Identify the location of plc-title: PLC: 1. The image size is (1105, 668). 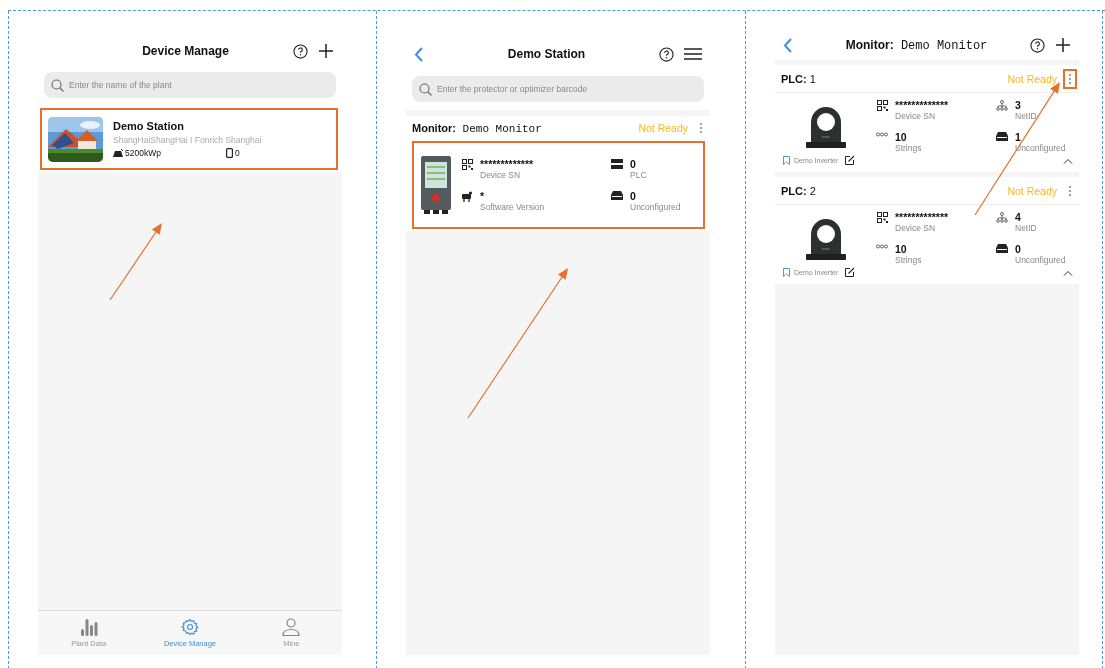
(799, 78).